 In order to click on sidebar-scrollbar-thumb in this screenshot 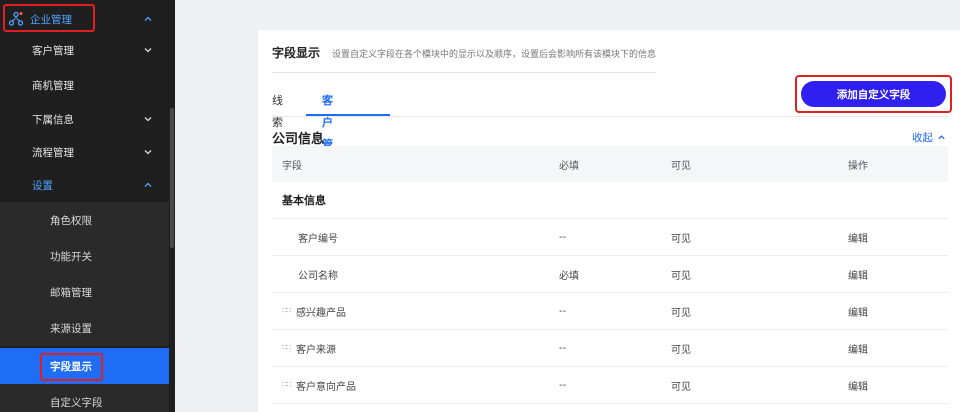, I will do `click(172, 178)`.